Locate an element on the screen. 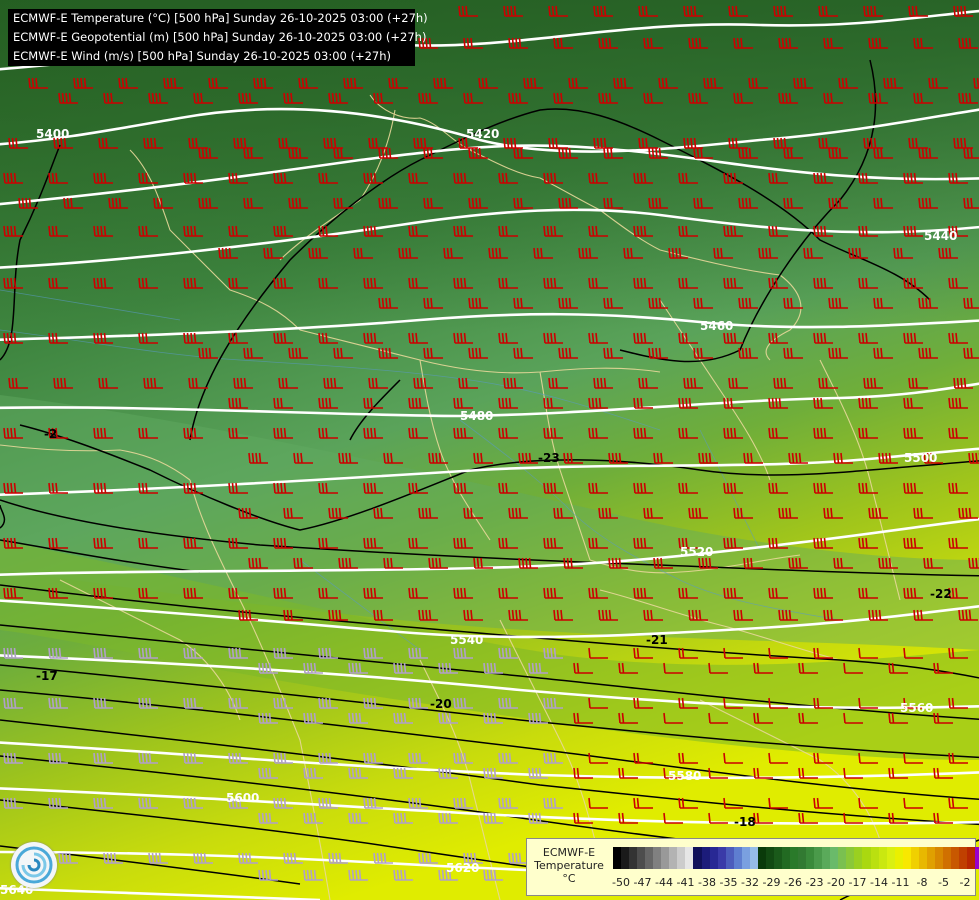  legend-title: ECMWF-E Temperature °C is located at coordinates (569, 865).